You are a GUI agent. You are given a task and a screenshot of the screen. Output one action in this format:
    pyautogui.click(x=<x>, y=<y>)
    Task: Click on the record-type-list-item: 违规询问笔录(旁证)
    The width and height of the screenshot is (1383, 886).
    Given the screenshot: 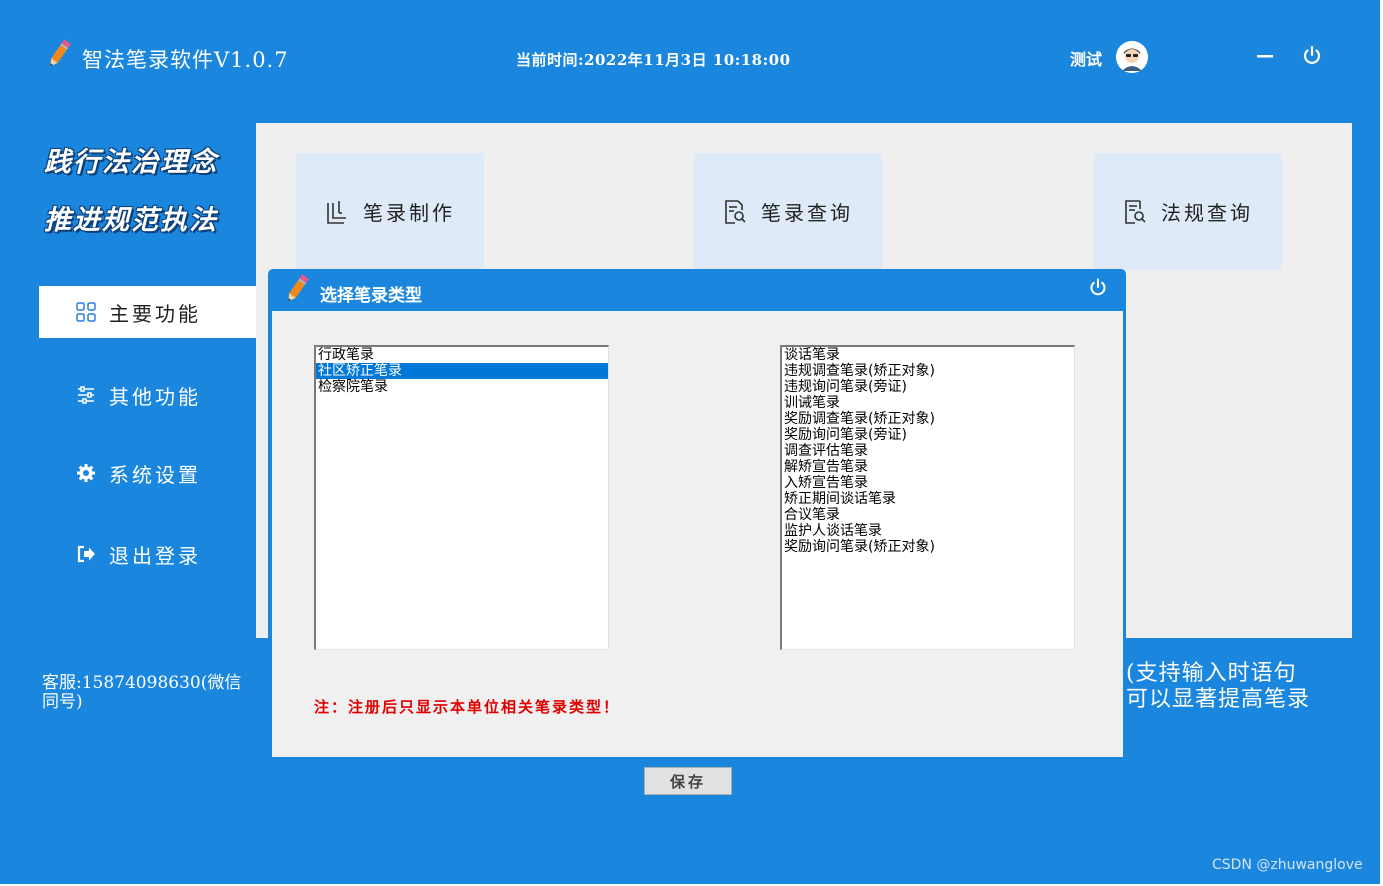 What is the action you would take?
    pyautogui.click(x=928, y=387)
    